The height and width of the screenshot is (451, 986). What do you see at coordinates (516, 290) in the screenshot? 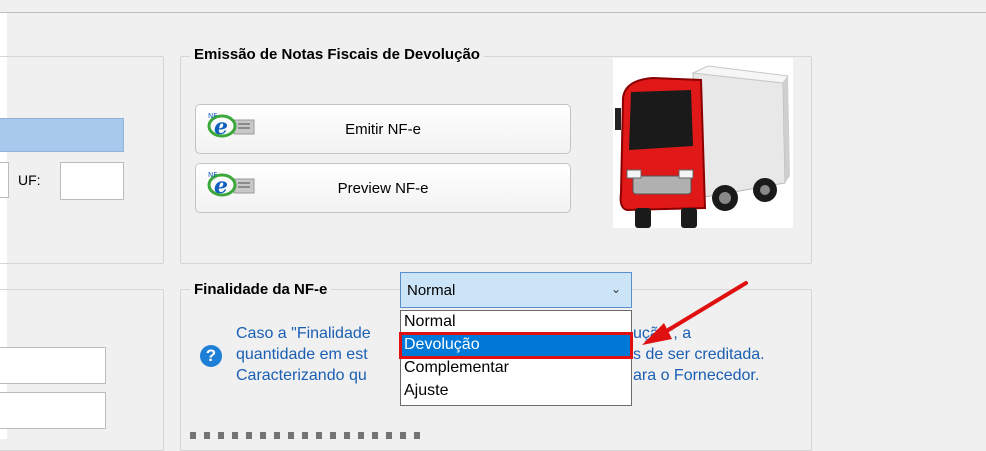
I see `finalidade-select: Normal ⌄` at bounding box center [516, 290].